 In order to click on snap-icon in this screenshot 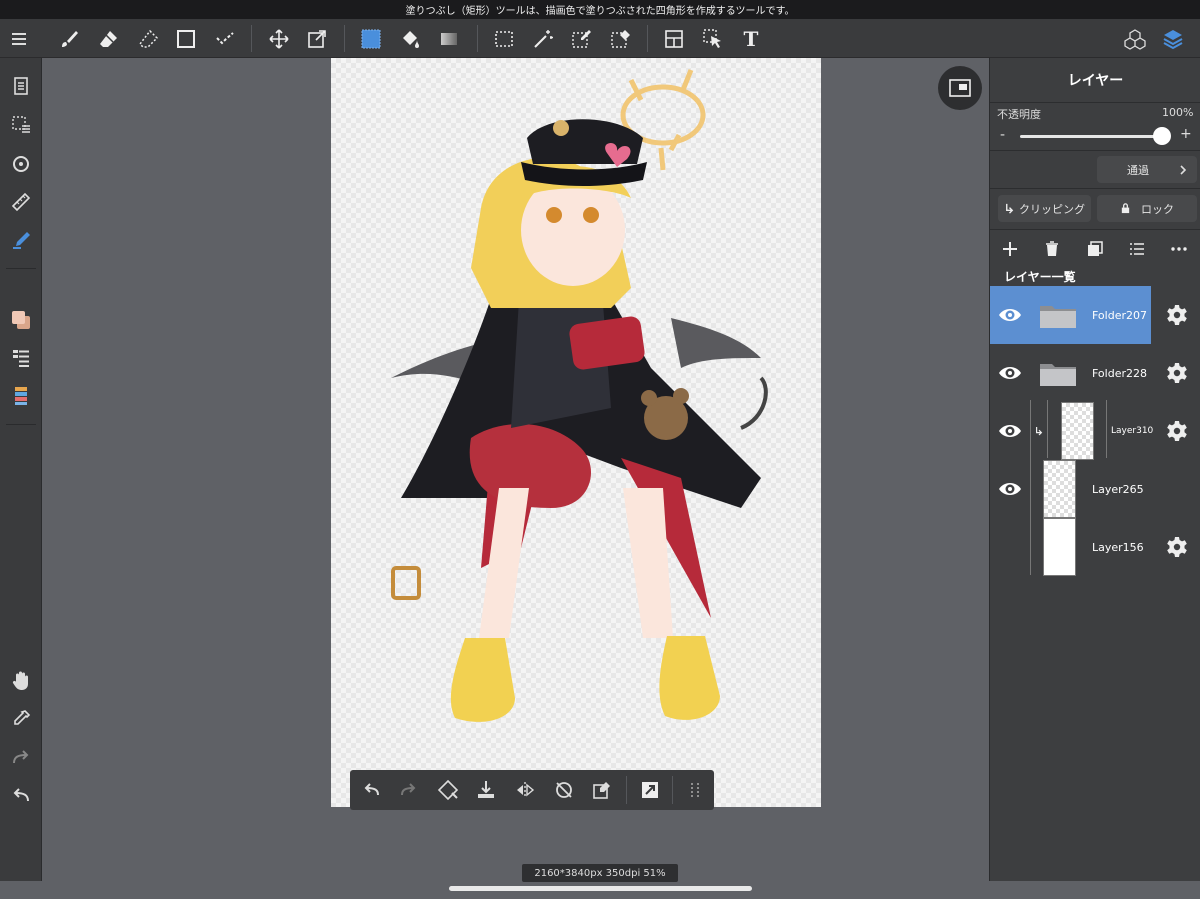, I will do `click(21, 164)`.